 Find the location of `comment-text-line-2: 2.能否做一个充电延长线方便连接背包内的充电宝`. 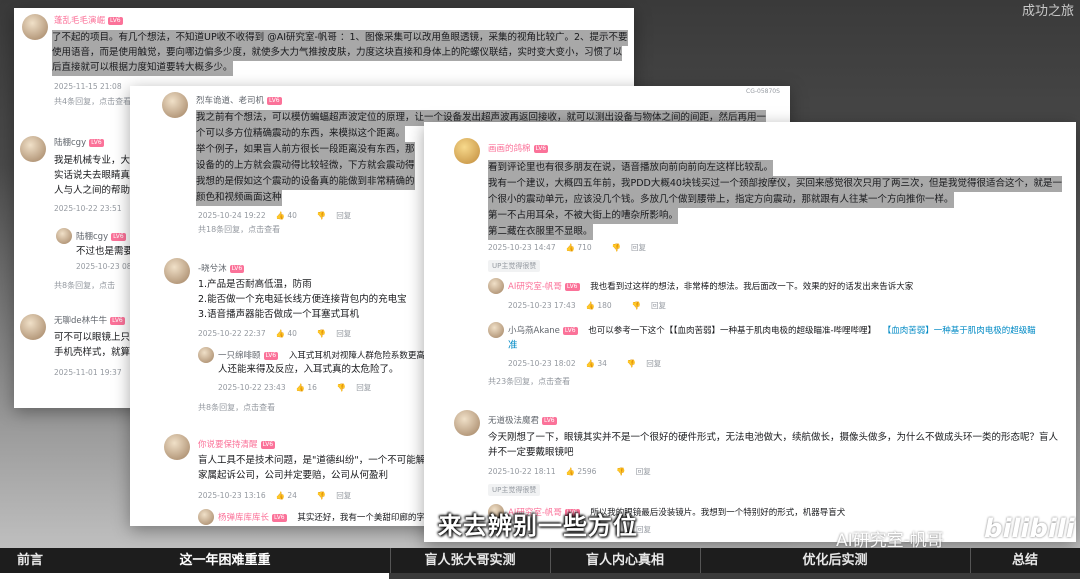

comment-text-line-2: 2.能否做一个充电延长线方便连接背包内的充电宝 is located at coordinates (302, 299).